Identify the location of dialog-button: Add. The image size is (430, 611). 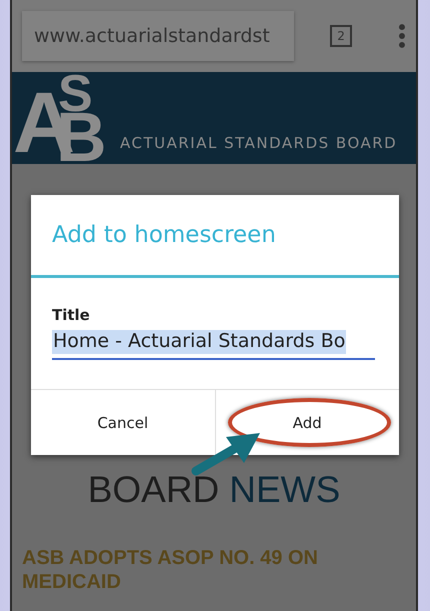
(307, 422).